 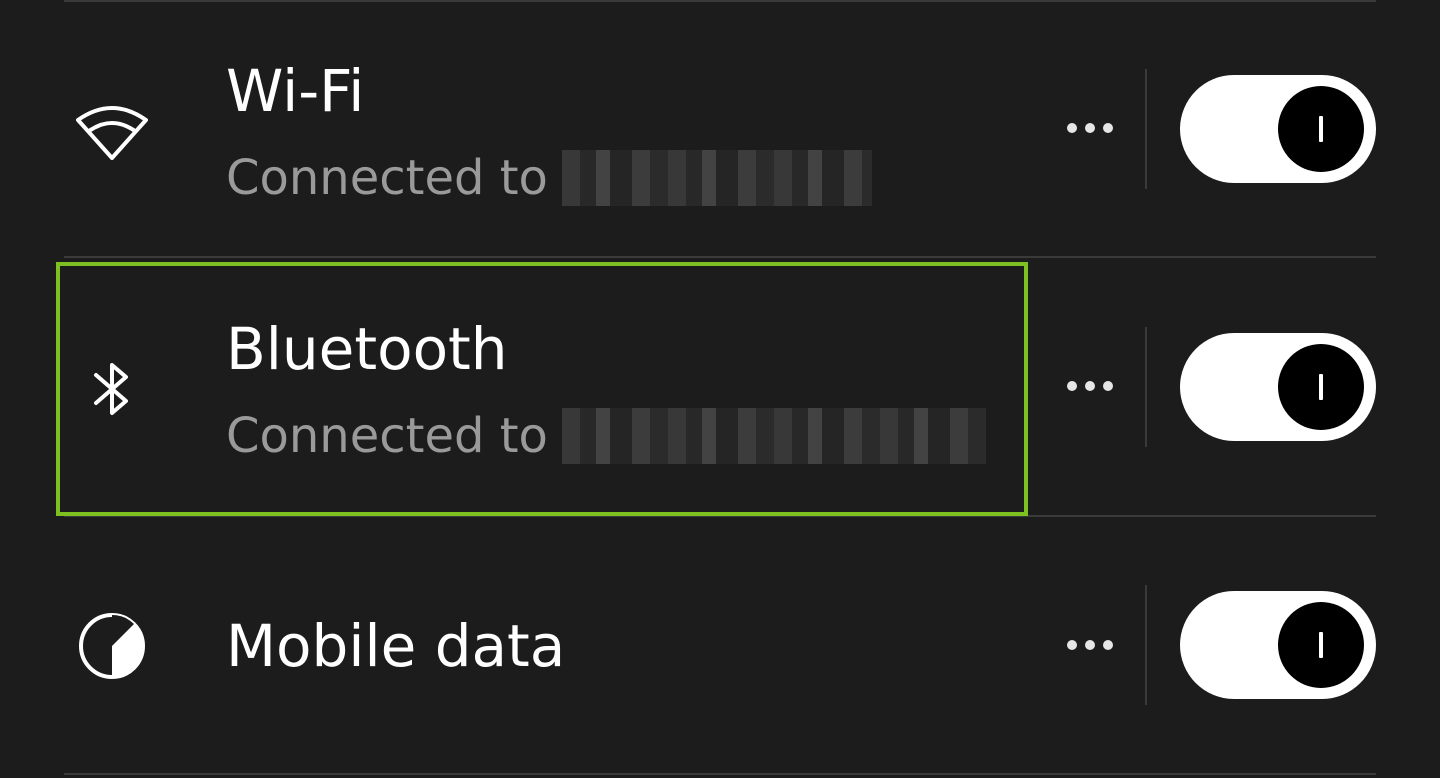 I want to click on mobile-data-toggle, so click(x=1278, y=645).